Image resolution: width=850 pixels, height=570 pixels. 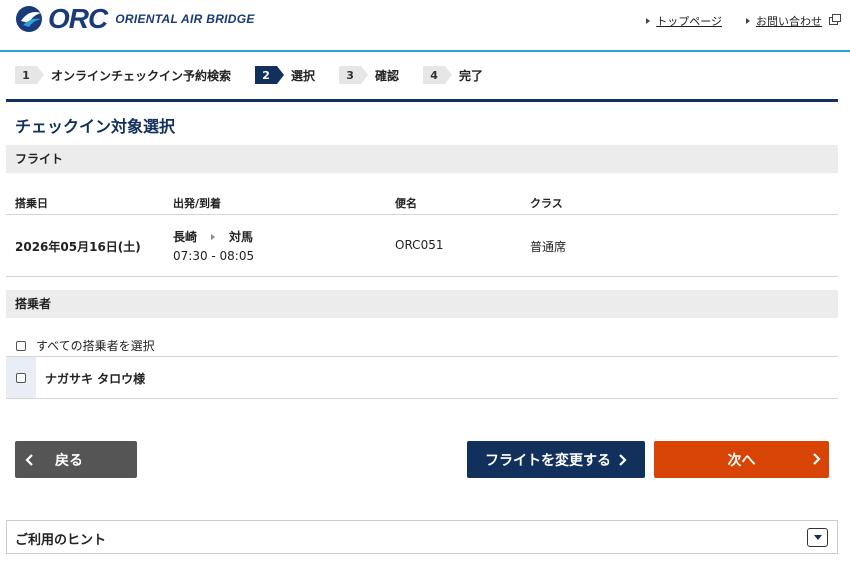 I want to click on passenger-section-header: 搭乗者, so click(x=422, y=304).